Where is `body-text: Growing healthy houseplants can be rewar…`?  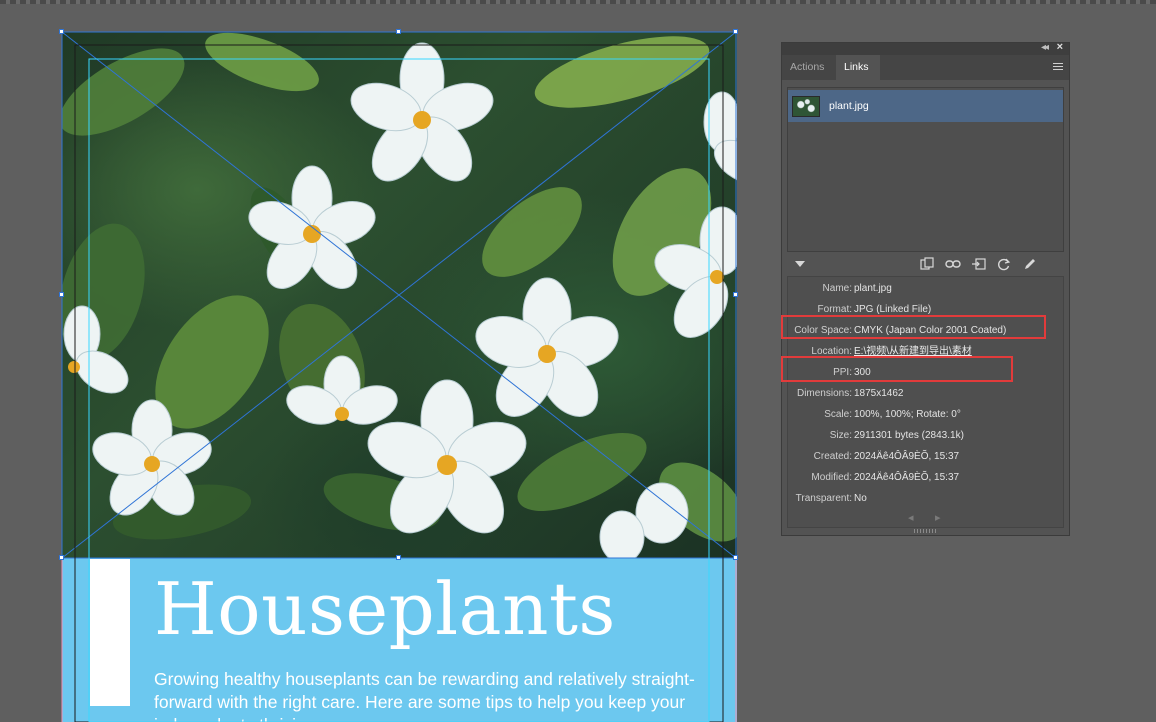
body-text: Growing healthy houseplants can be rewar… is located at coordinates (434, 695).